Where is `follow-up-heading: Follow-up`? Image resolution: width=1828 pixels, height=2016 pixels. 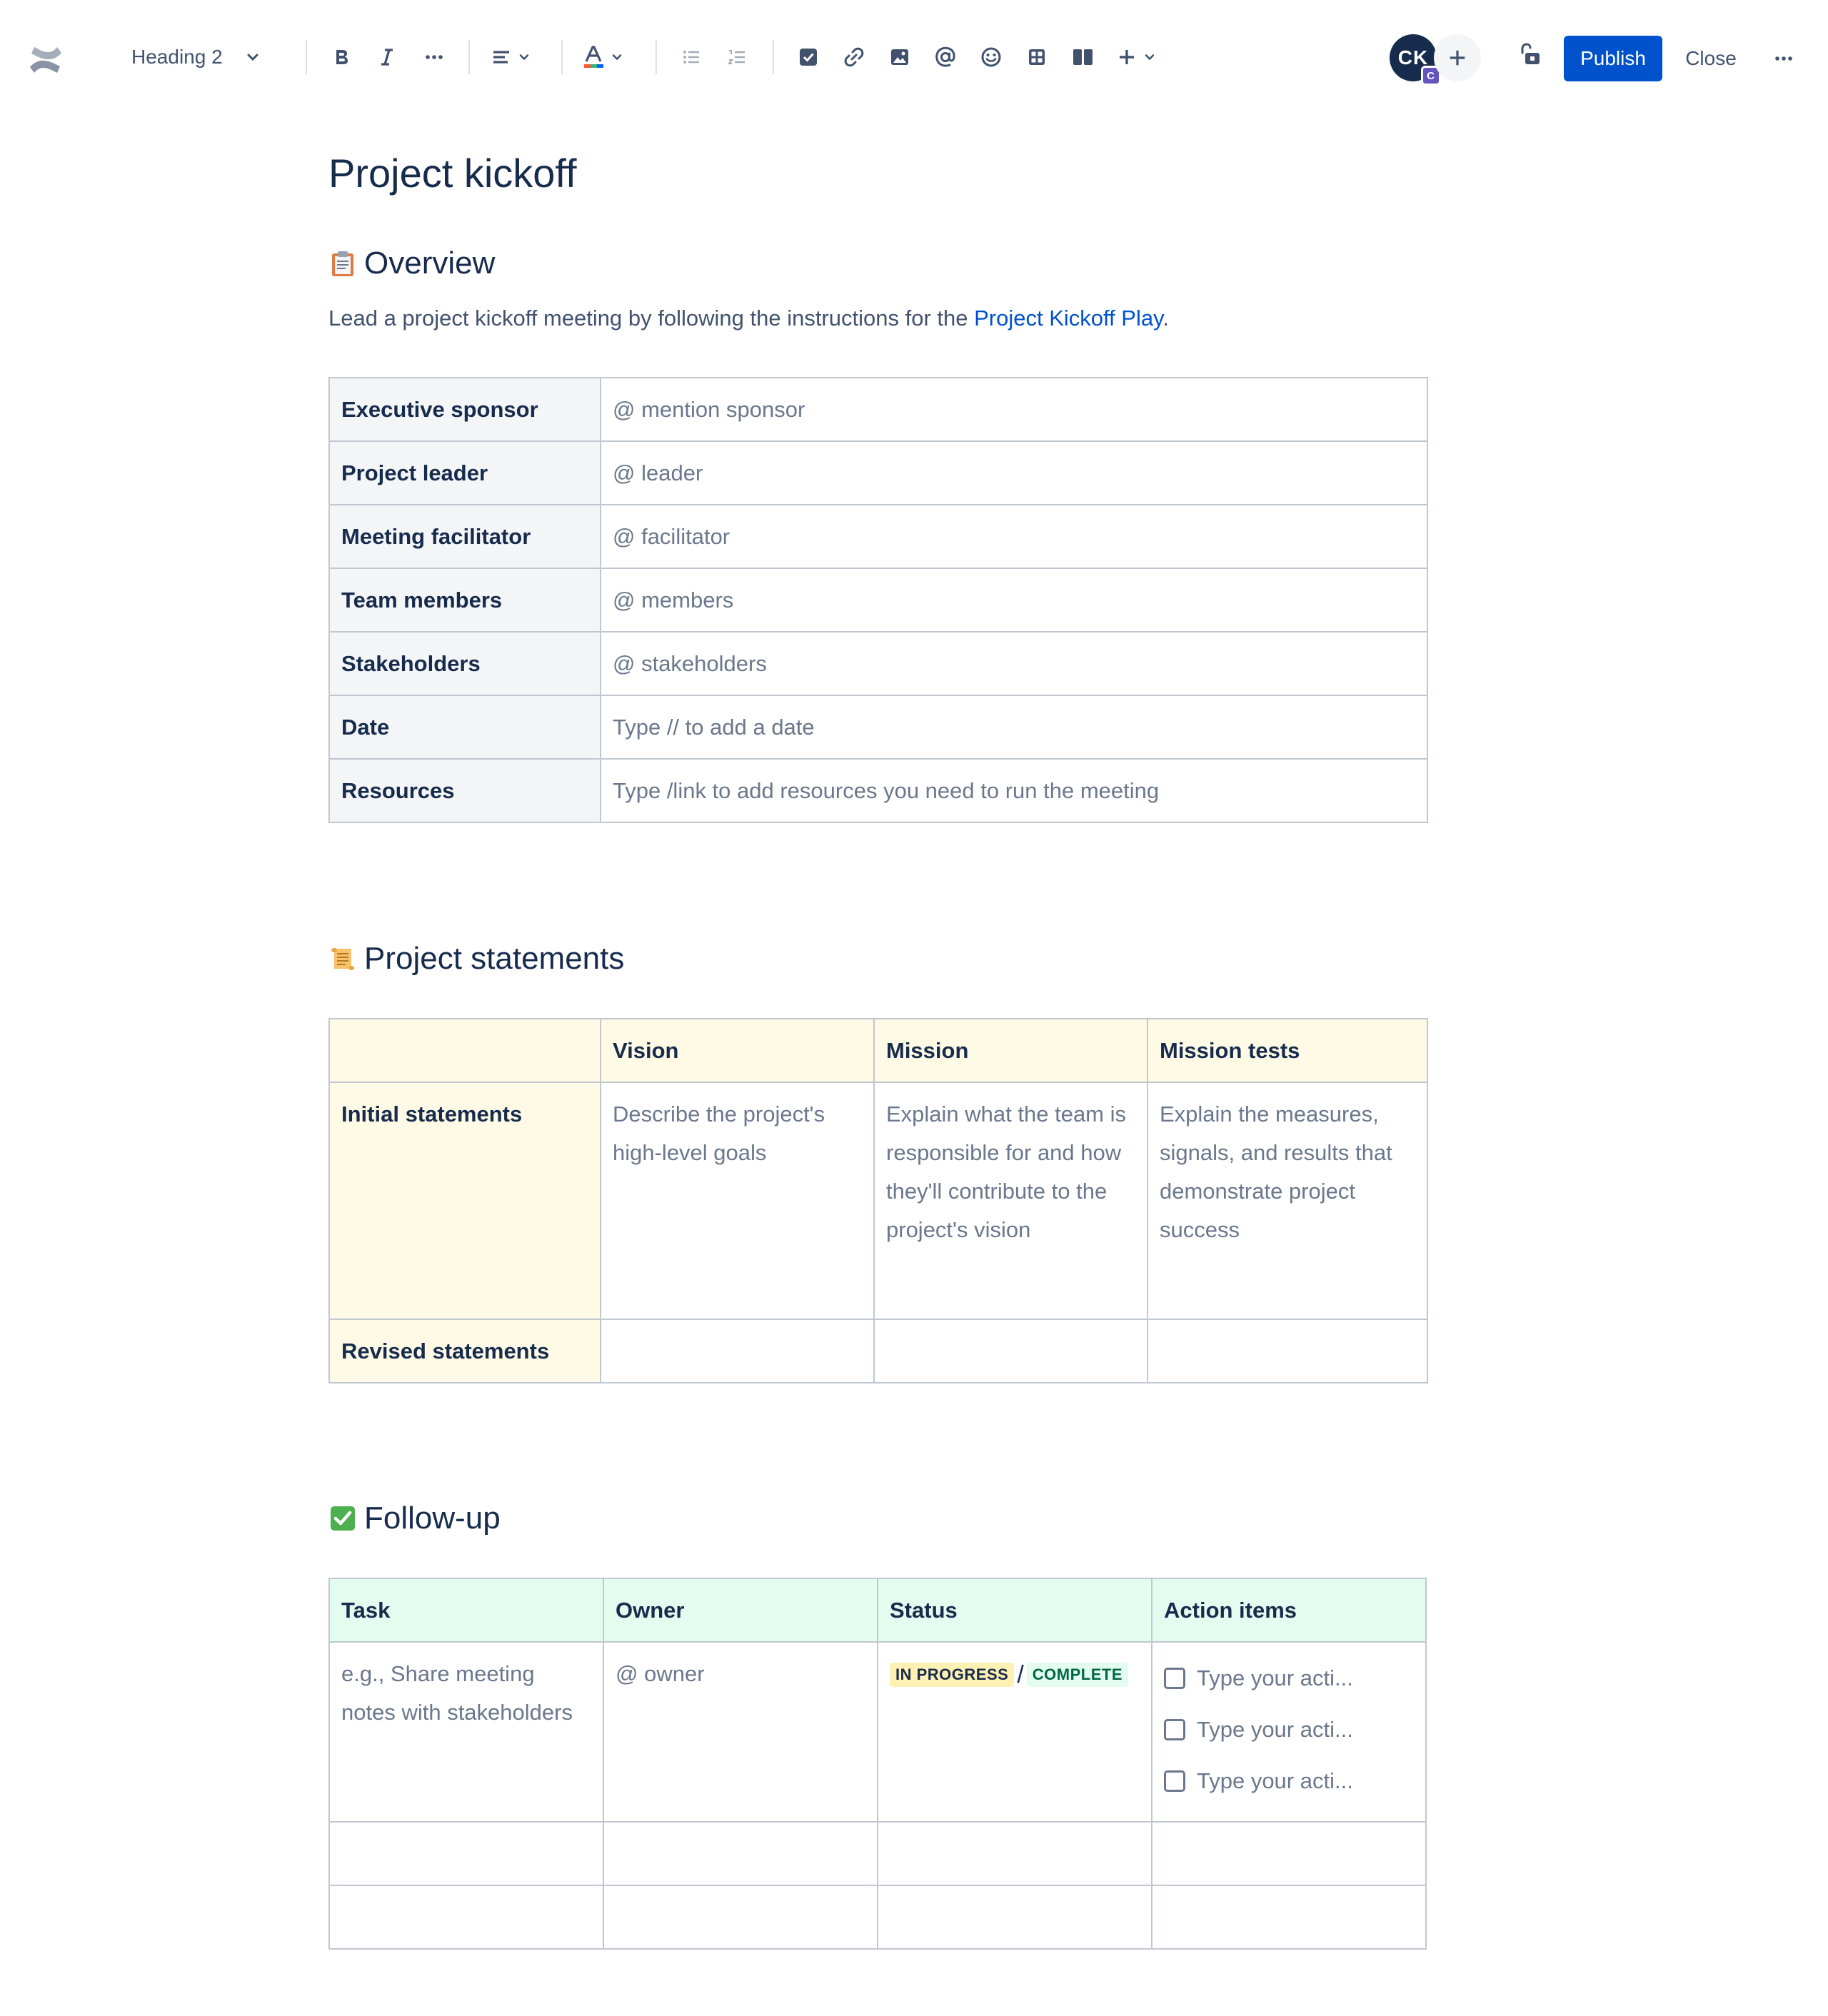 follow-up-heading: Follow-up is located at coordinates (414, 1518).